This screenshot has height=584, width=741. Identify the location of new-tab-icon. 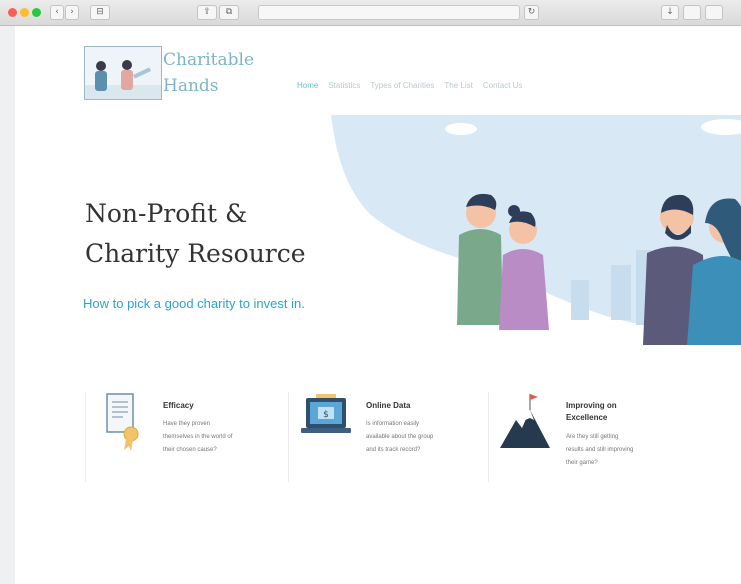
(714, 12).